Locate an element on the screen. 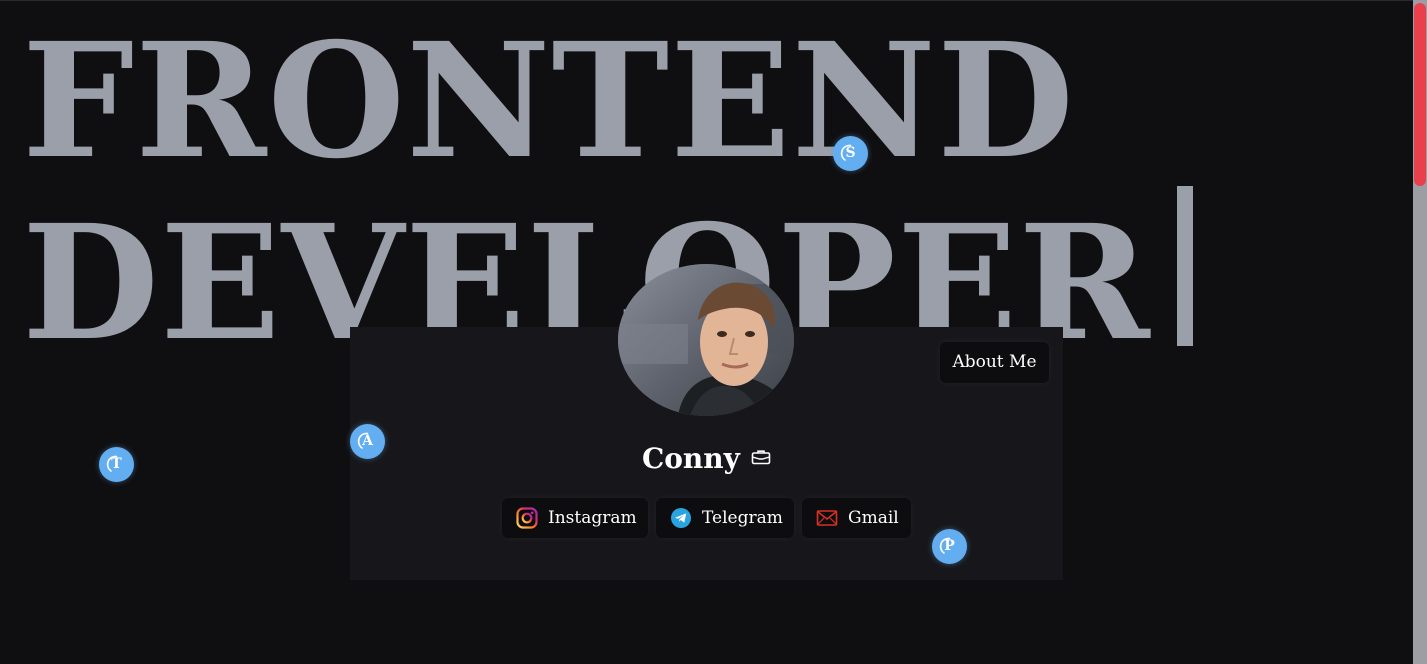 The image size is (1427, 664). avatar is located at coordinates (706, 340).